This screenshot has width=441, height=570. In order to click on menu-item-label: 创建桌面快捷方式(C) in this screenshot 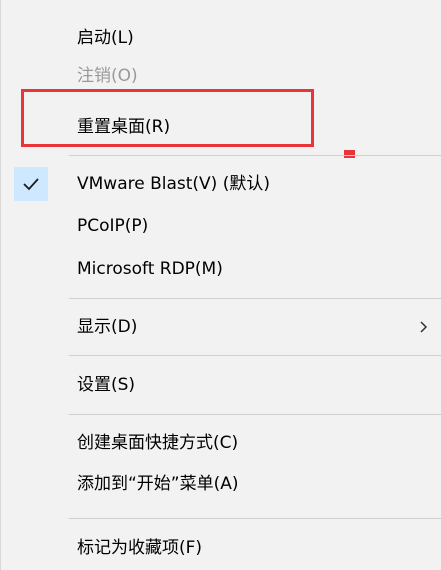, I will do `click(158, 443)`.